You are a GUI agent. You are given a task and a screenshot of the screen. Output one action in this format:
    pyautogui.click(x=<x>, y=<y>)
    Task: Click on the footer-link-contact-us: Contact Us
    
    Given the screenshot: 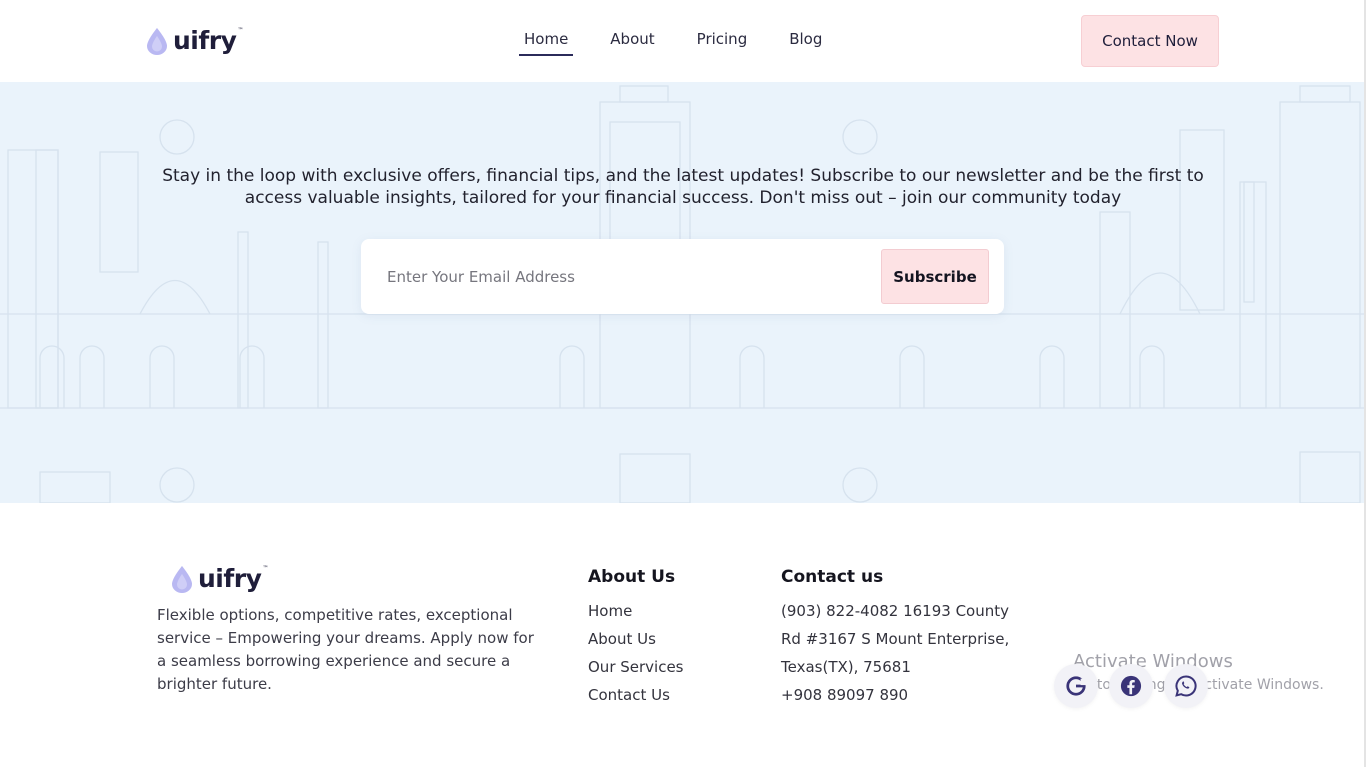 What is the action you would take?
    pyautogui.click(x=636, y=695)
    